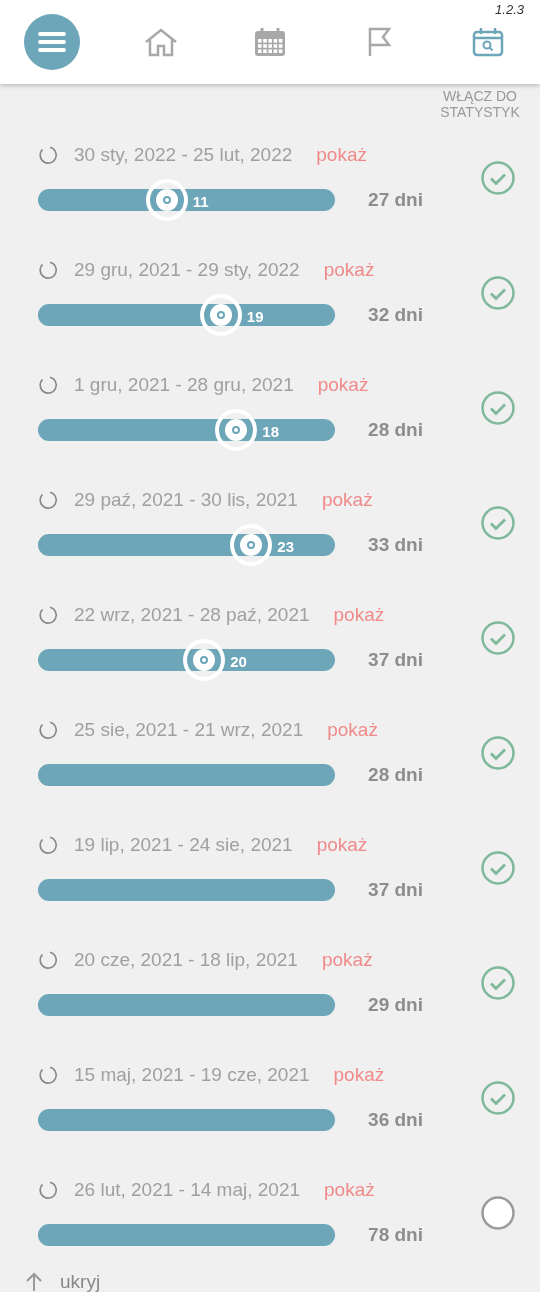 The width and height of the screenshot is (540, 1292). Describe the element at coordinates (285, 546) in the screenshot. I see `day-number: 23` at that location.